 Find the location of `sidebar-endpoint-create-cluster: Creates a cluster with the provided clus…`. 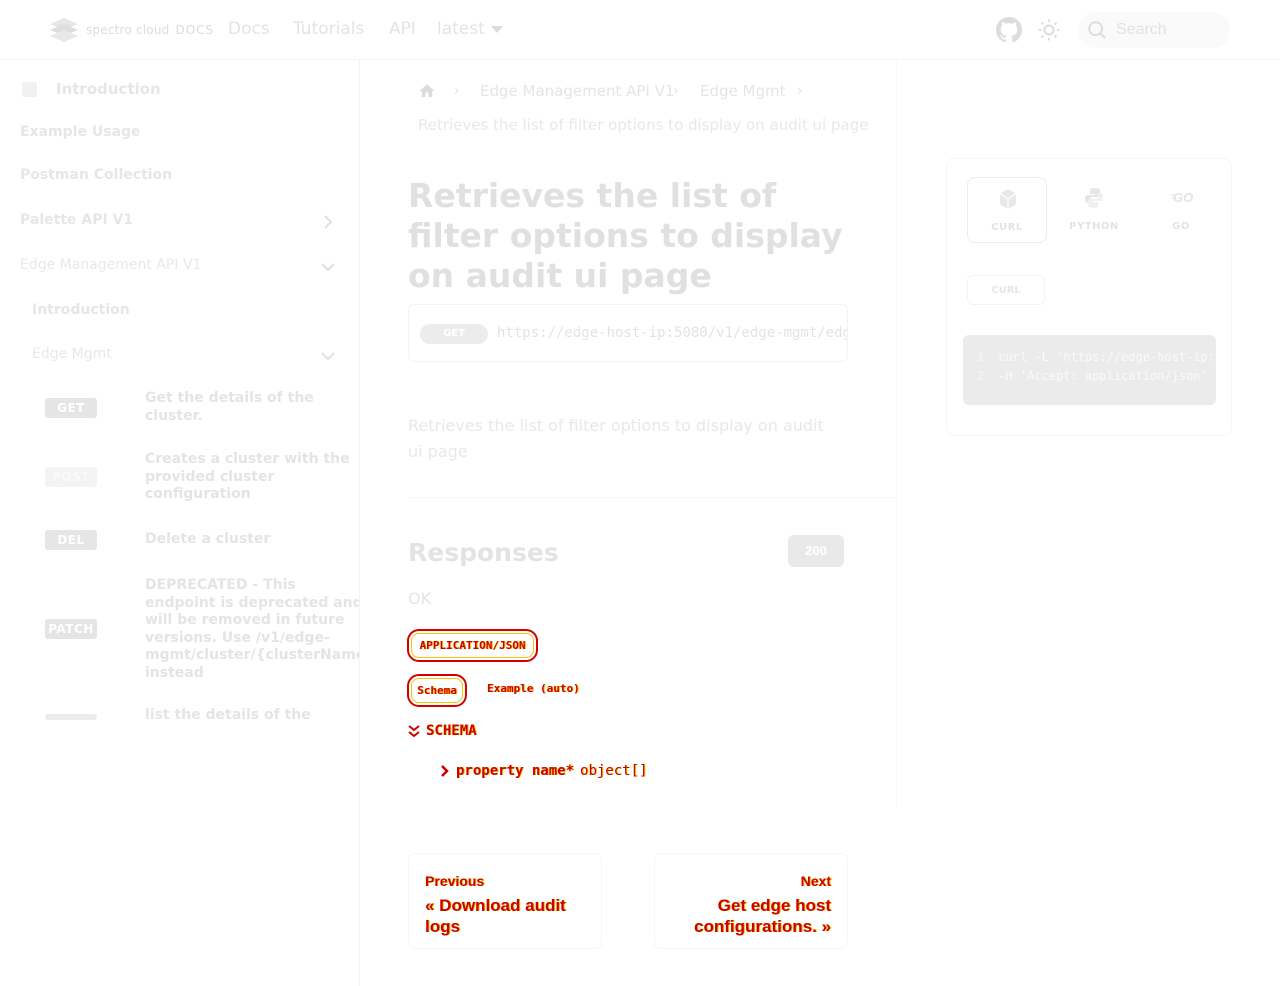

sidebar-endpoint-create-cluster: Creates a cluster with the provided clus… is located at coordinates (252, 477).